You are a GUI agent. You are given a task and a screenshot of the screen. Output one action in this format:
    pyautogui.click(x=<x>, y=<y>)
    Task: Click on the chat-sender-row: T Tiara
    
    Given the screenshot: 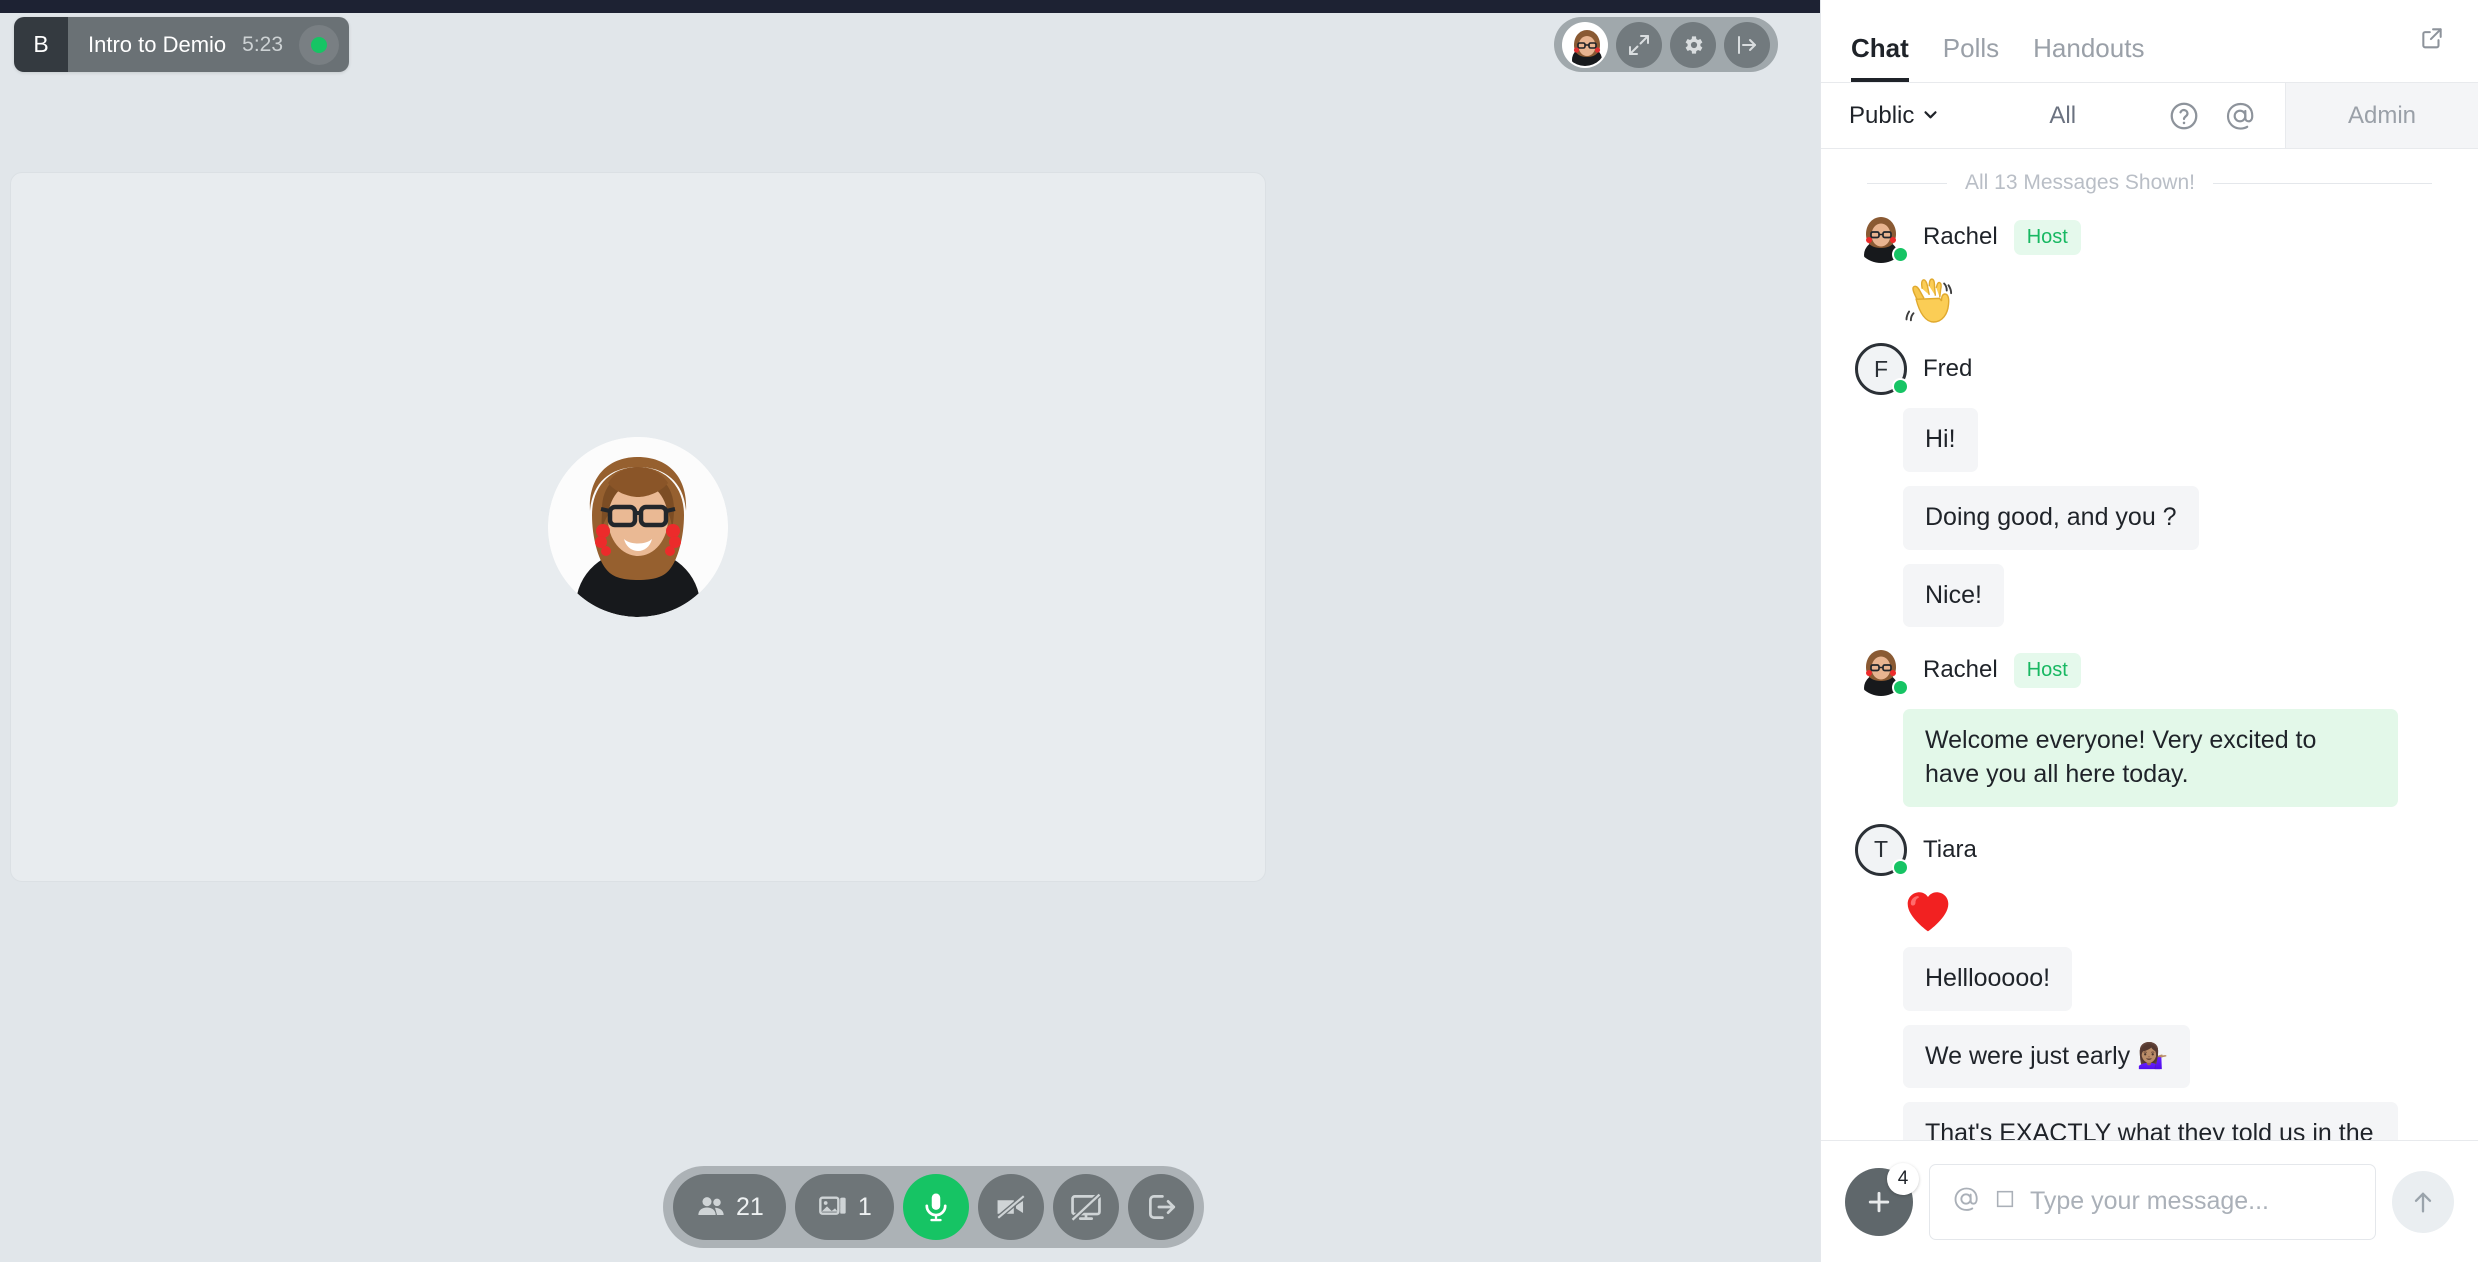 What is the action you would take?
    pyautogui.click(x=2149, y=848)
    